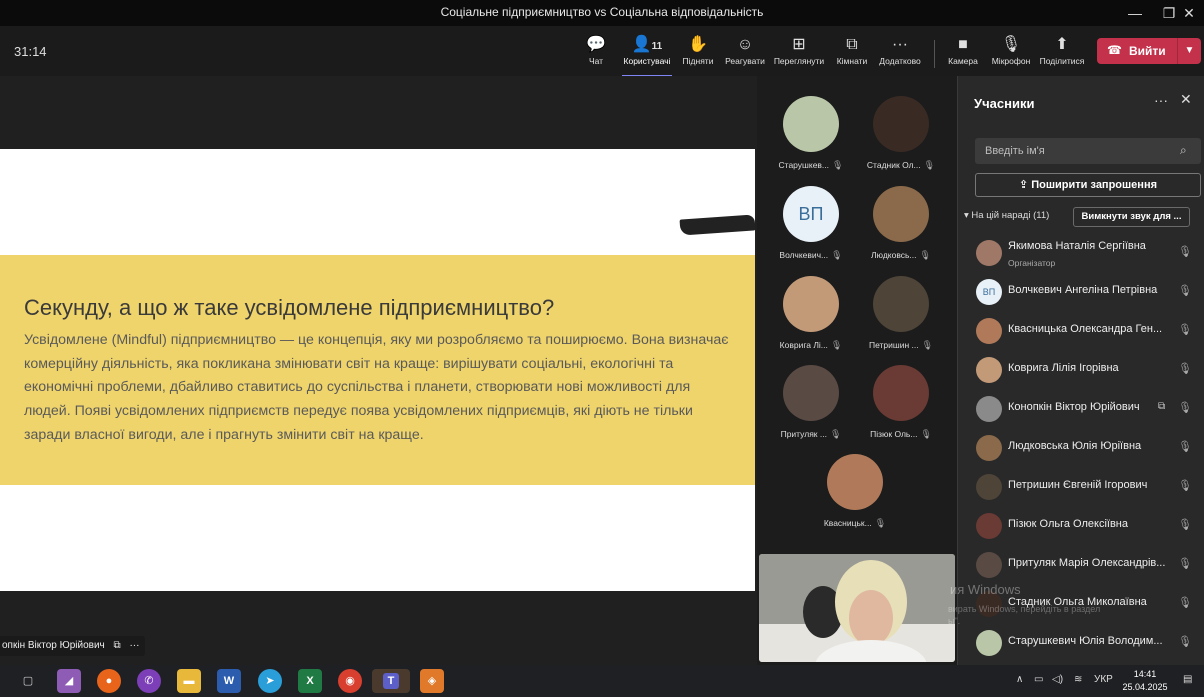  What do you see at coordinates (1068, 524) in the screenshot?
I see `participant-name: Пізюк Ольга Олексіївна` at bounding box center [1068, 524].